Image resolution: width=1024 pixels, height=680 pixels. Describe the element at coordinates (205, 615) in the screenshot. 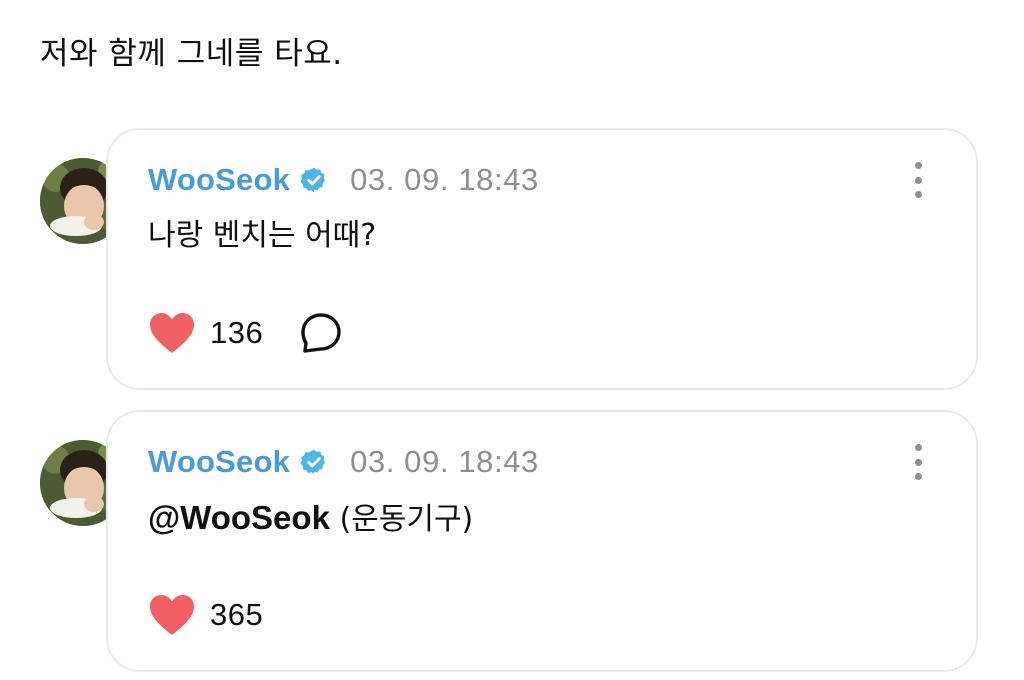

I see `comment-actions: 365` at that location.